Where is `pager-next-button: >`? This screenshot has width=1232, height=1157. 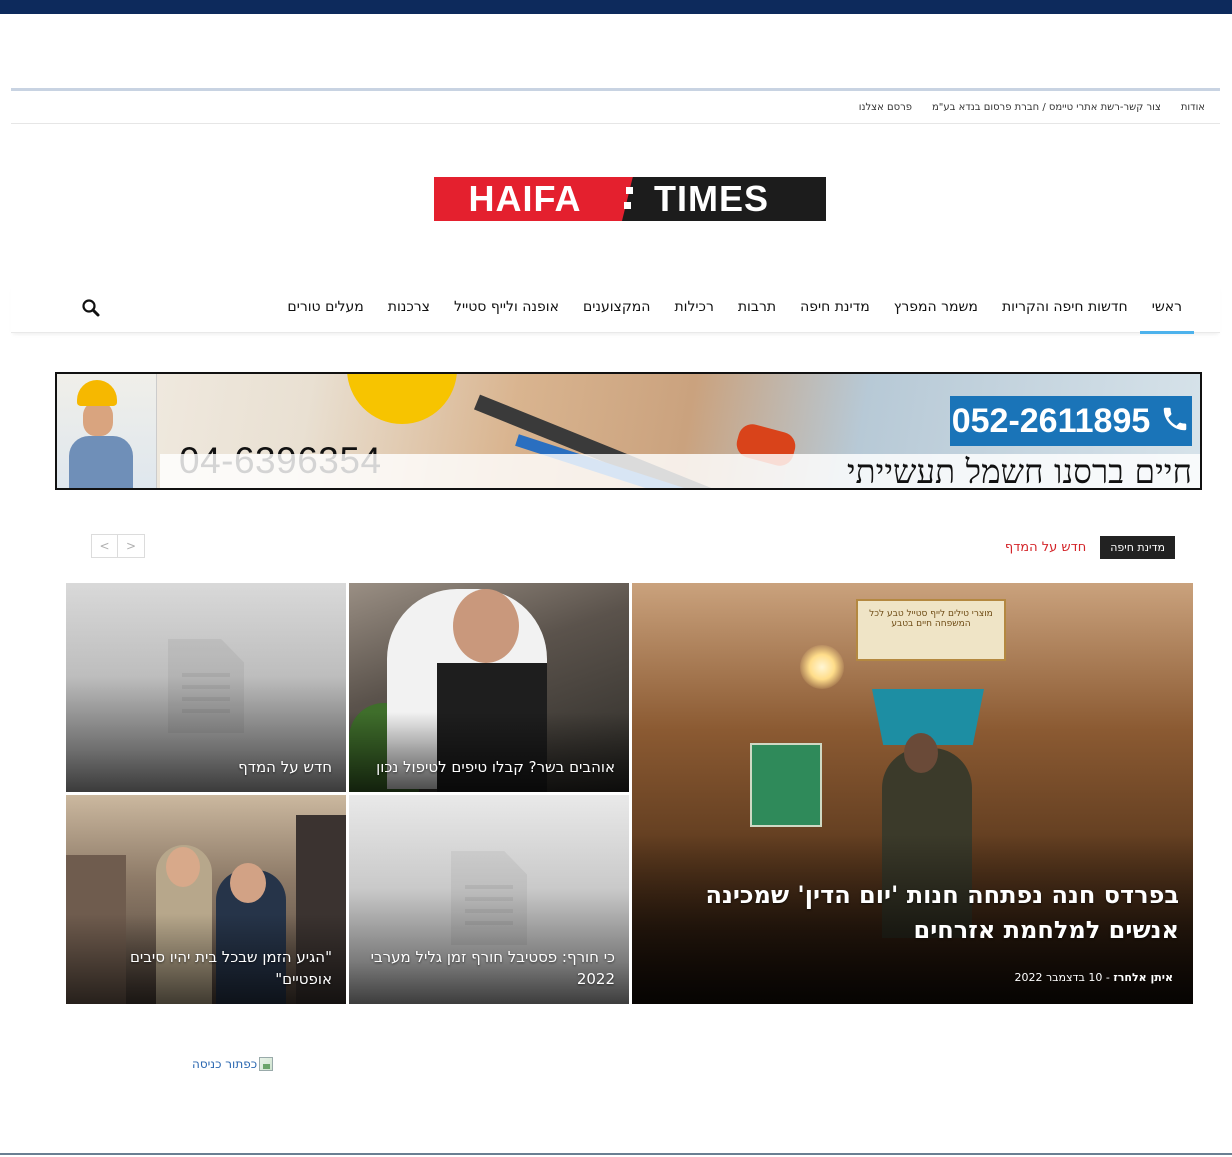 pager-next-button: > is located at coordinates (131, 546).